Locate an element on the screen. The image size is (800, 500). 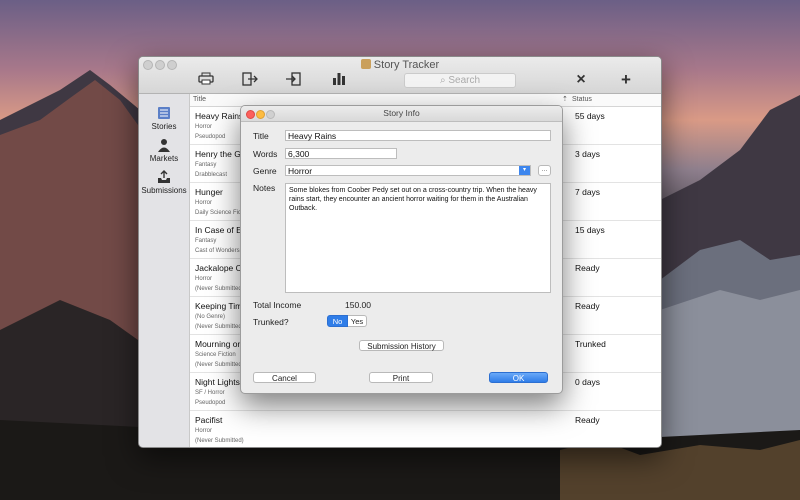
stats-button is located at coordinates (339, 80).